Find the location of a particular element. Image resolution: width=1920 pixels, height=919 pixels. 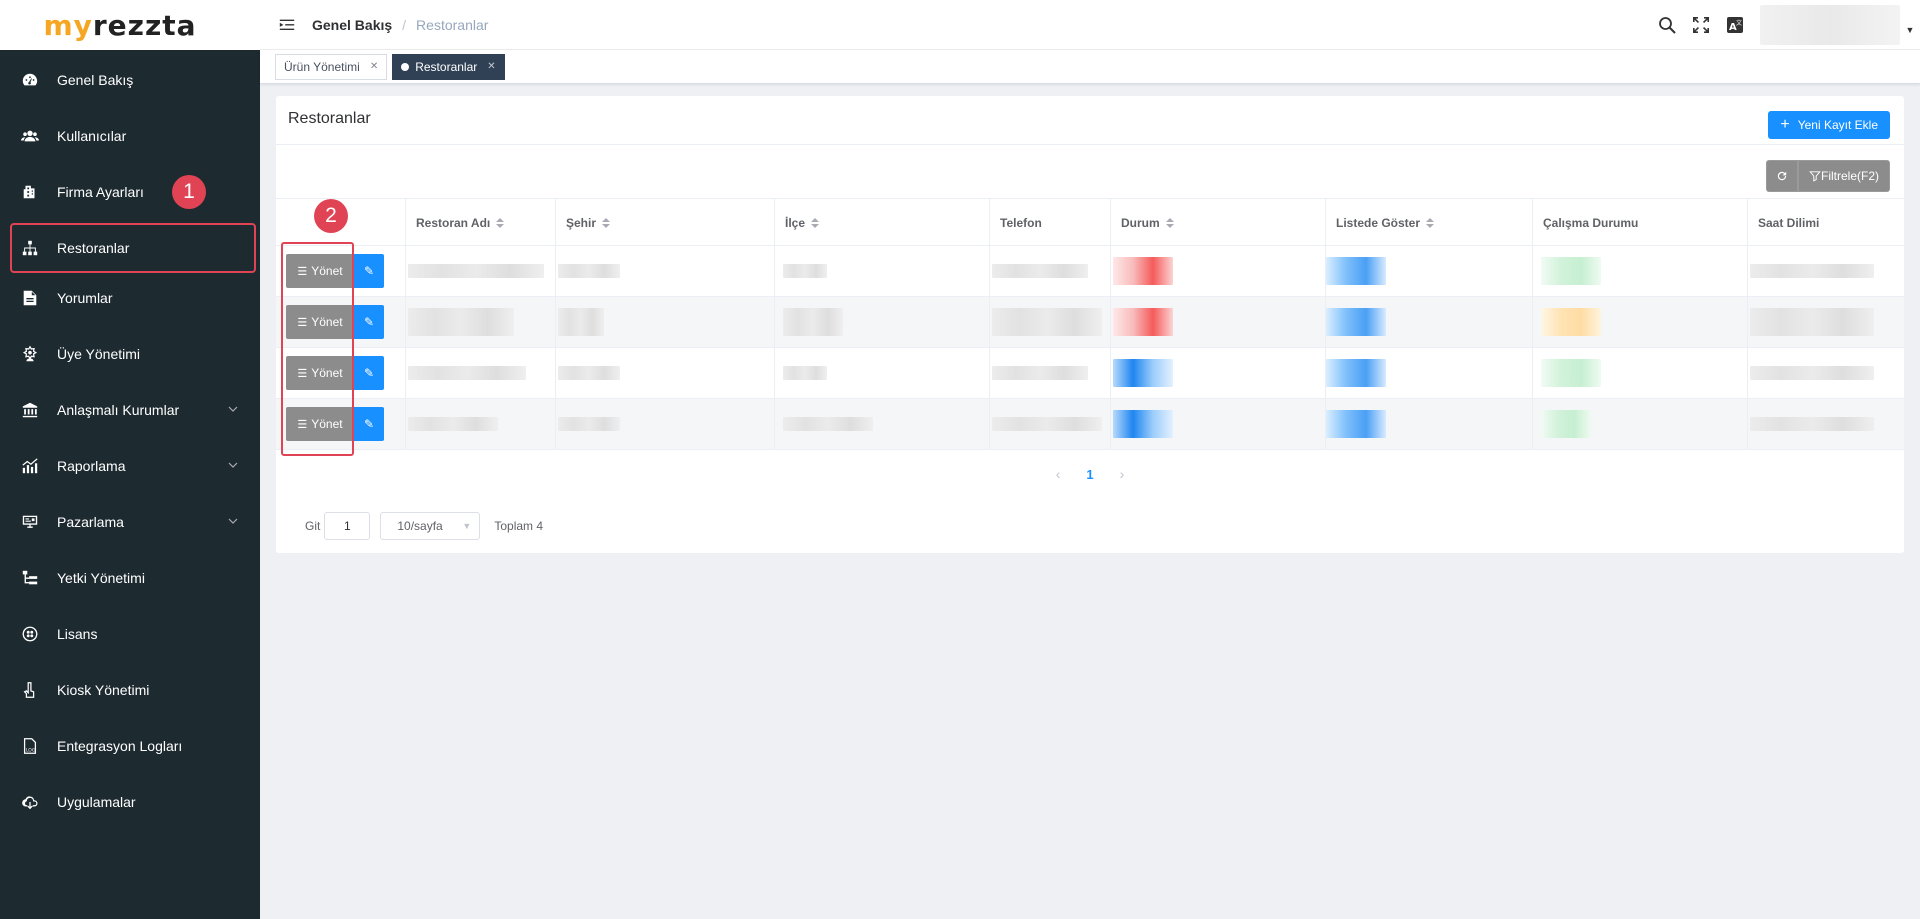

sidebar-item-anlasmali-kurumlar: Anlaşmalı Kurumlar is located at coordinates (130, 410).